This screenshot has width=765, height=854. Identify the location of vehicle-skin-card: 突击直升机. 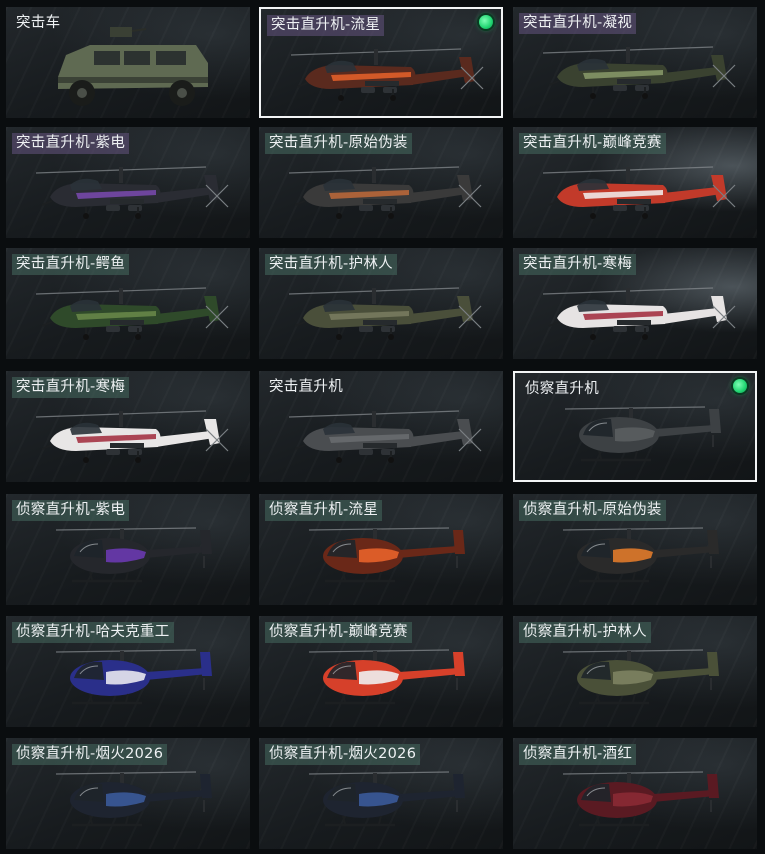
(381, 426).